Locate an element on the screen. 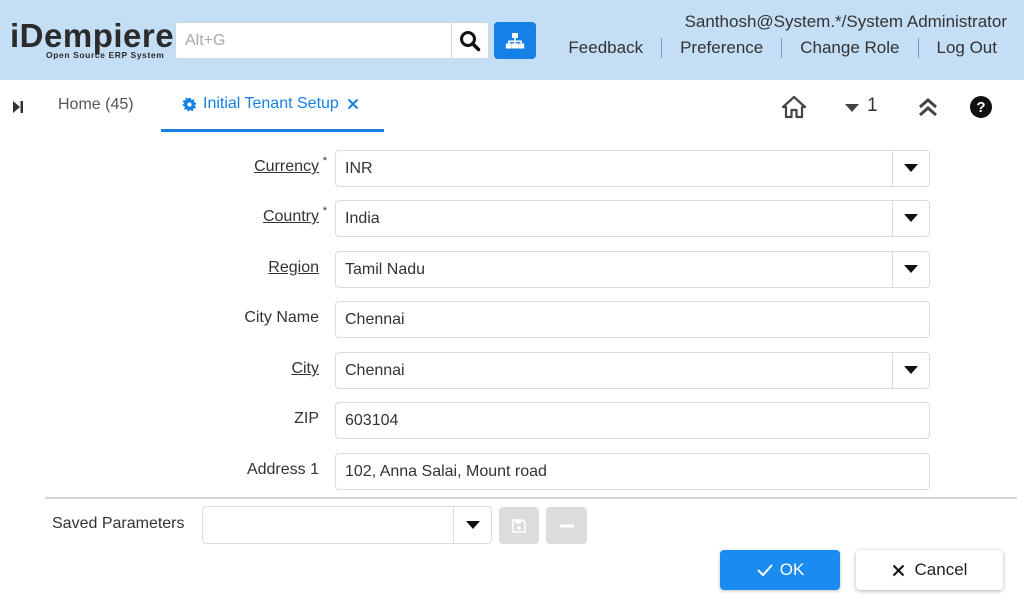 This screenshot has height=610, width=1024. city-name-label: City Name is located at coordinates (281, 317).